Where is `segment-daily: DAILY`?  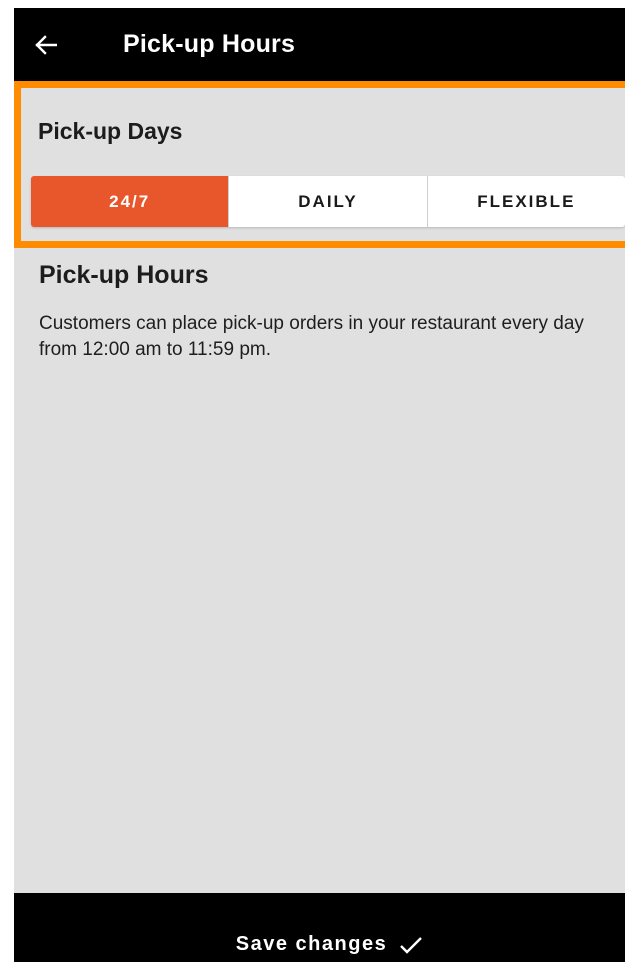
segment-daily: DAILY is located at coordinates (327, 201).